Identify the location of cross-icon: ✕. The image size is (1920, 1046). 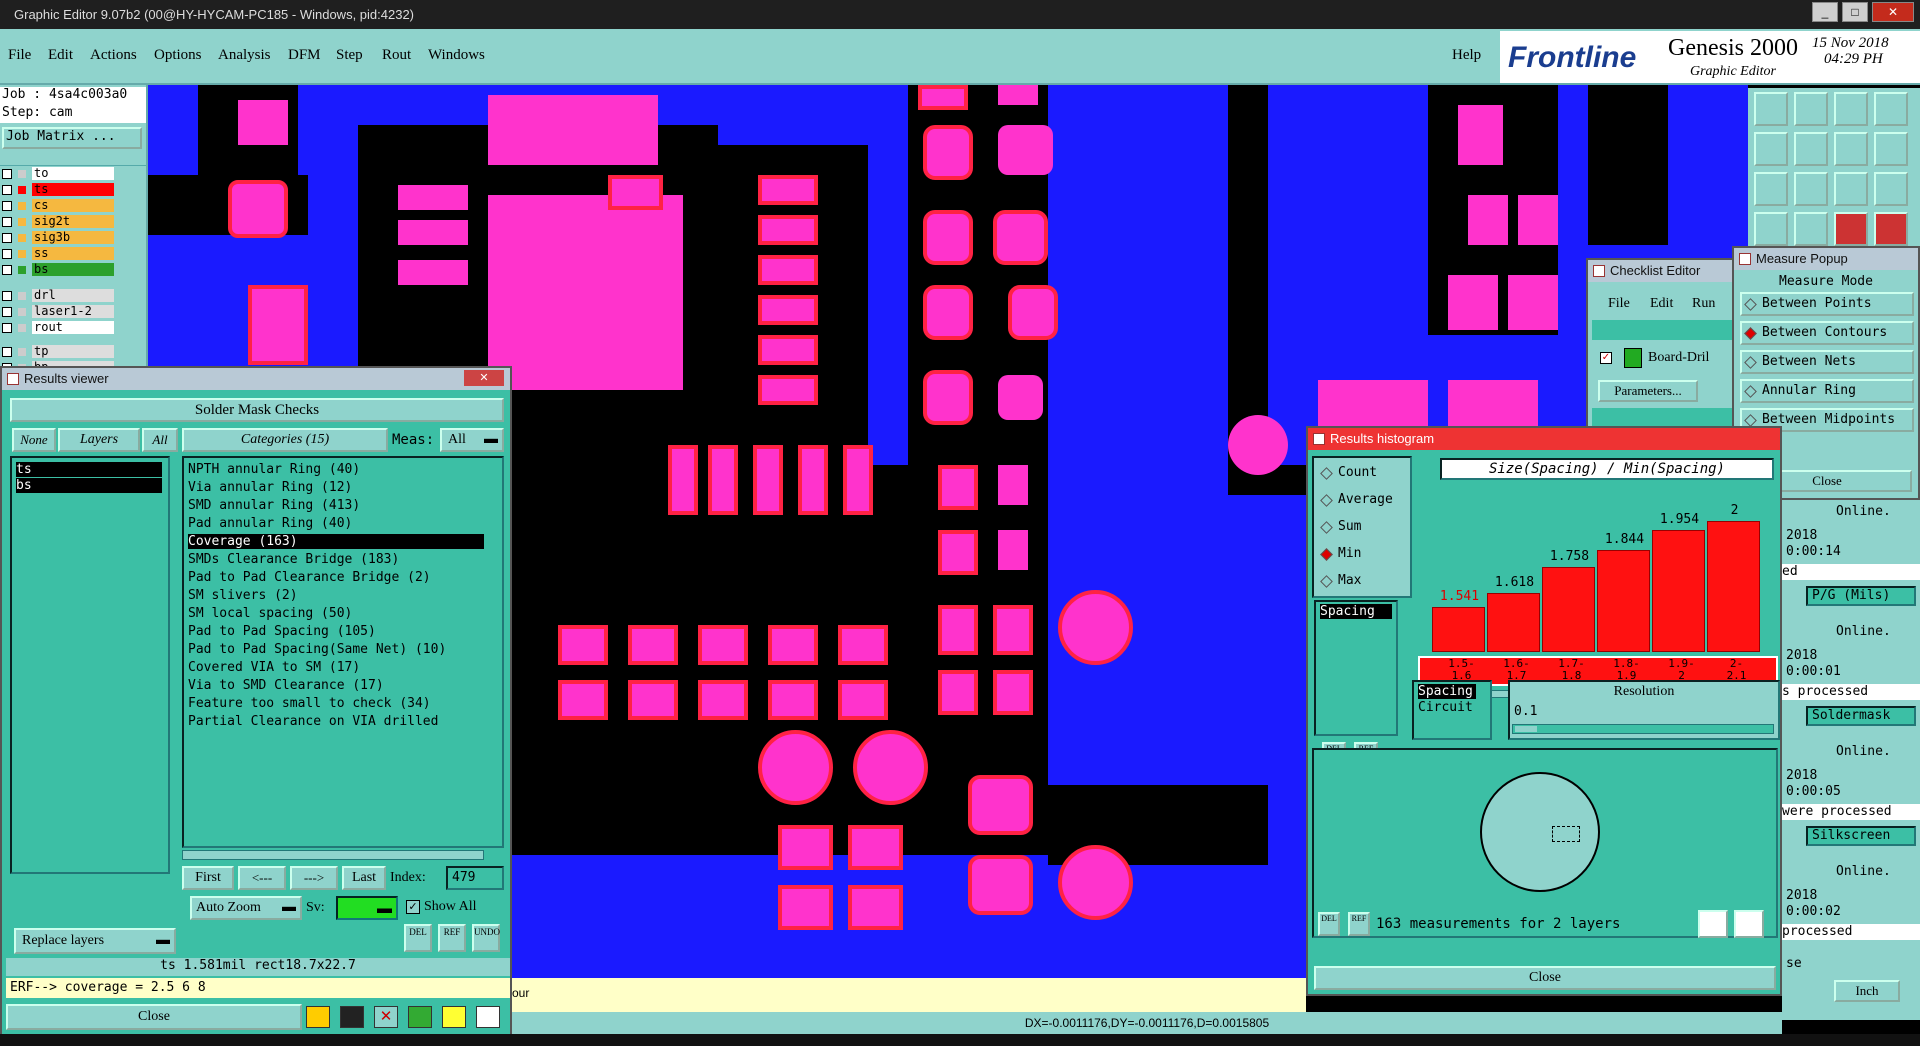
(386, 1017).